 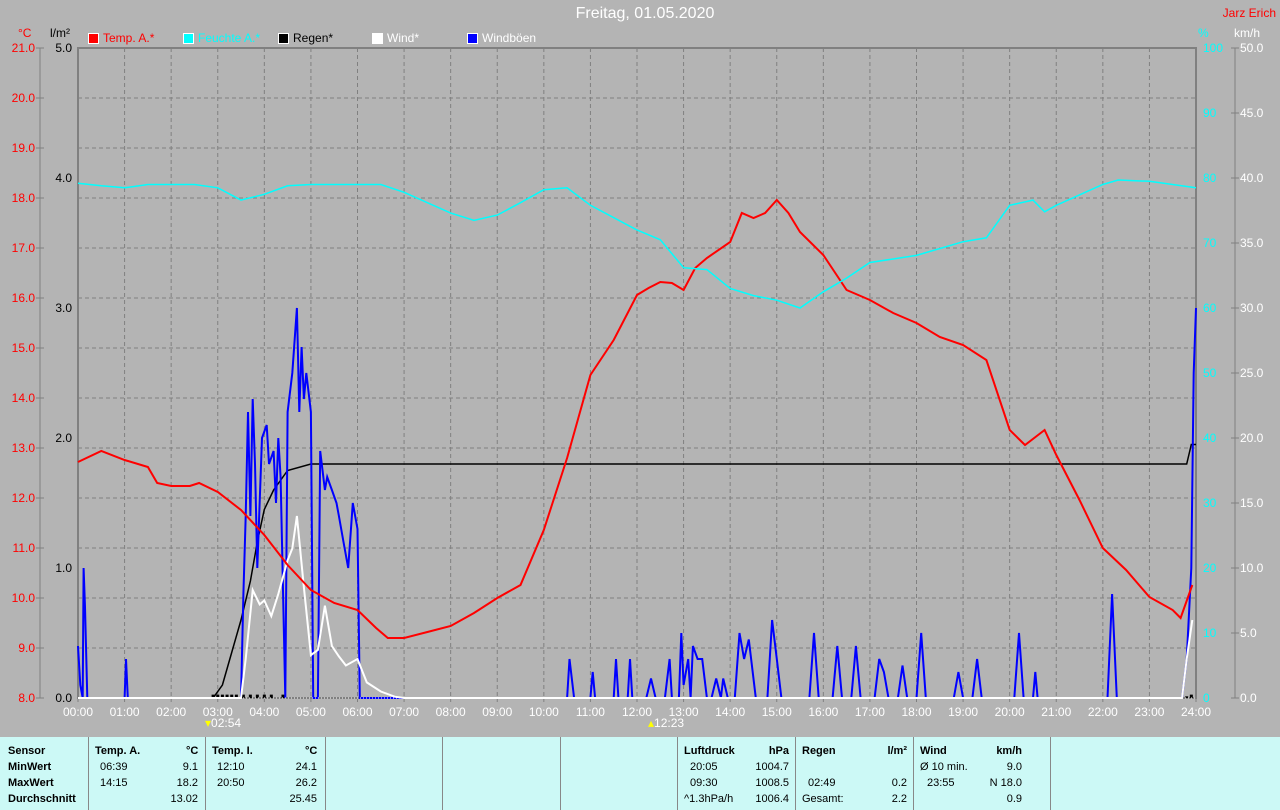 I want to click on x-tick-label: 22:00, so click(x=1103, y=712).